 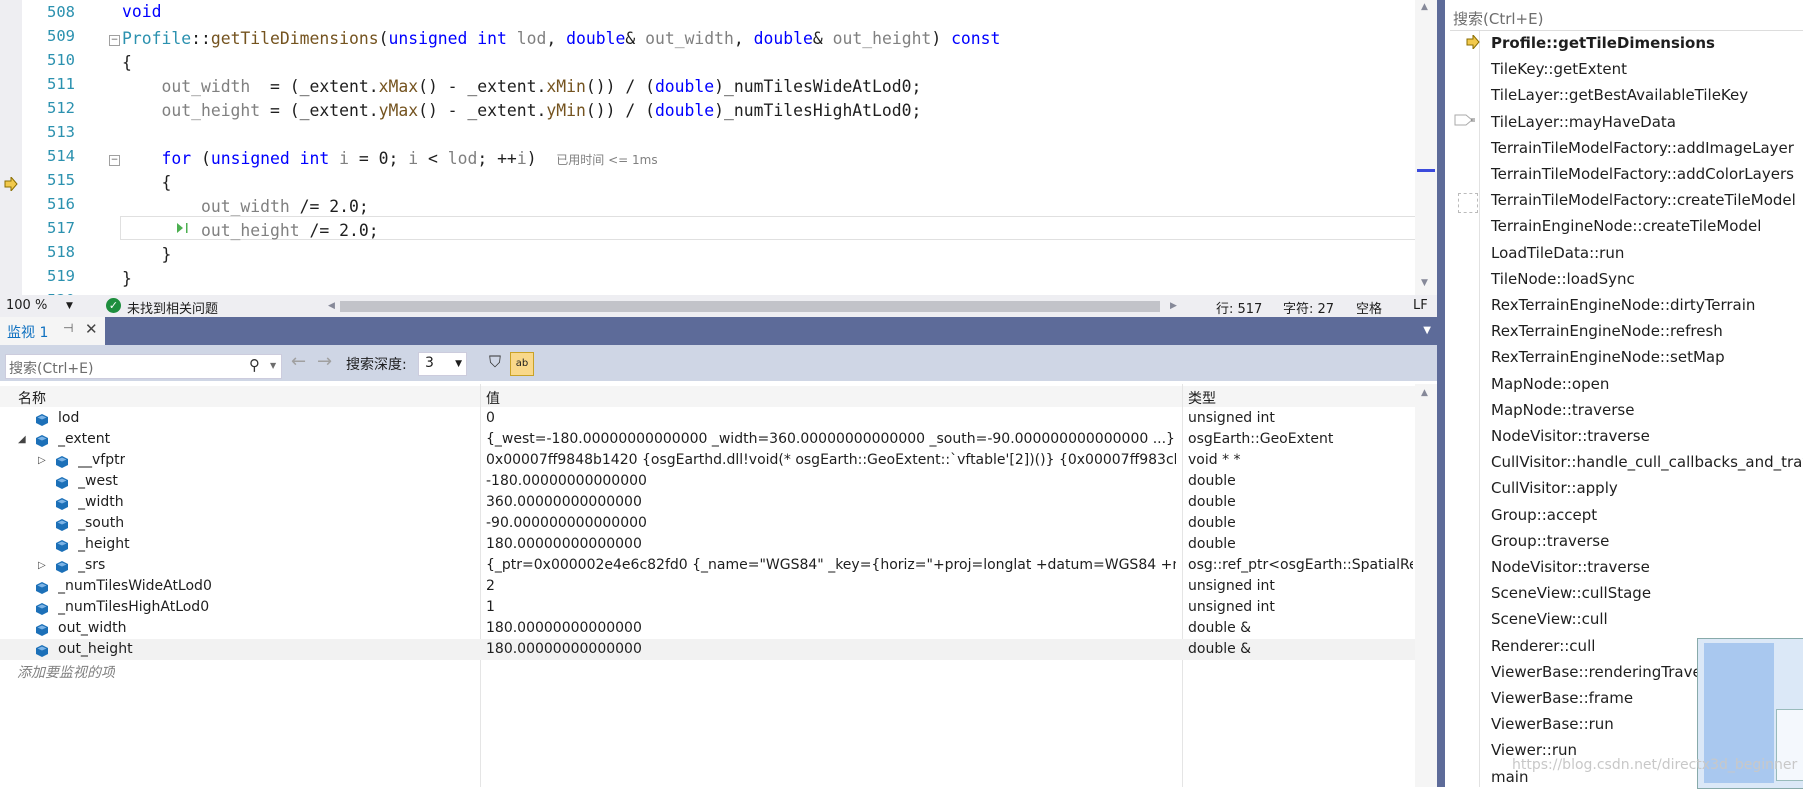 What do you see at coordinates (135, 586) in the screenshot?
I see `watch-row-name: _numTilesWideAtLod0` at bounding box center [135, 586].